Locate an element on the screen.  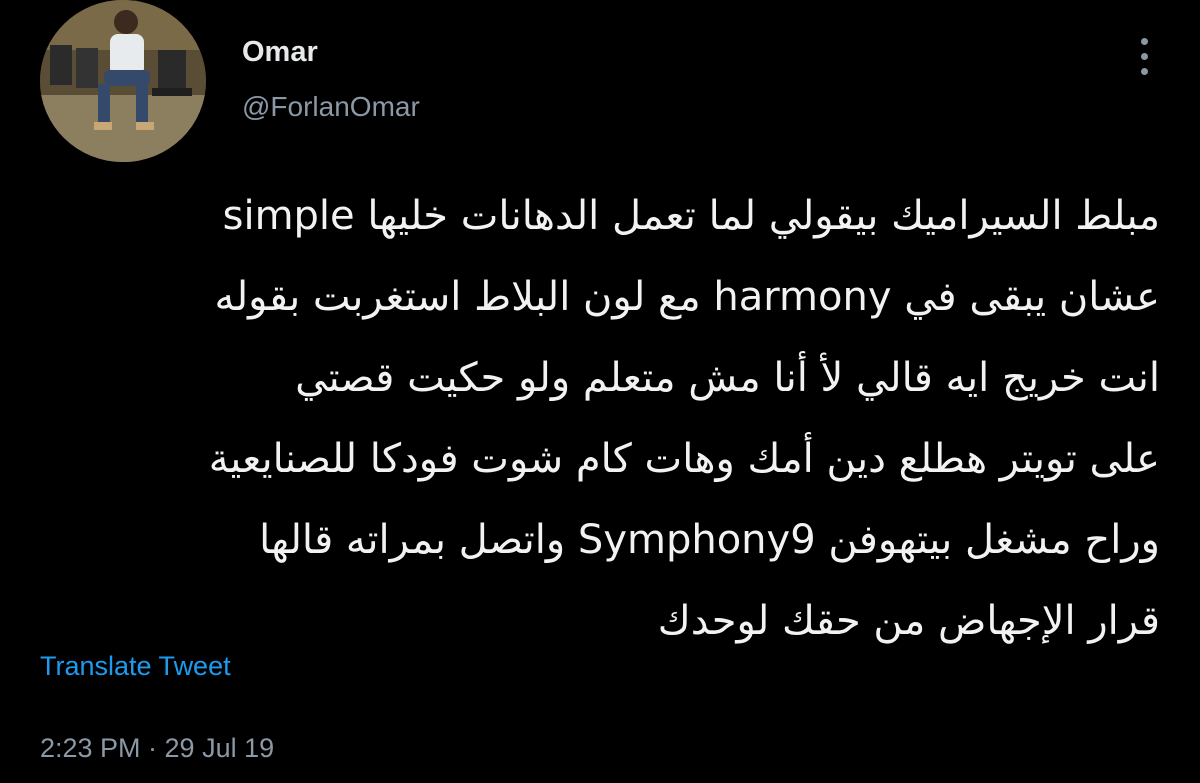
avatar is located at coordinates (123, 81).